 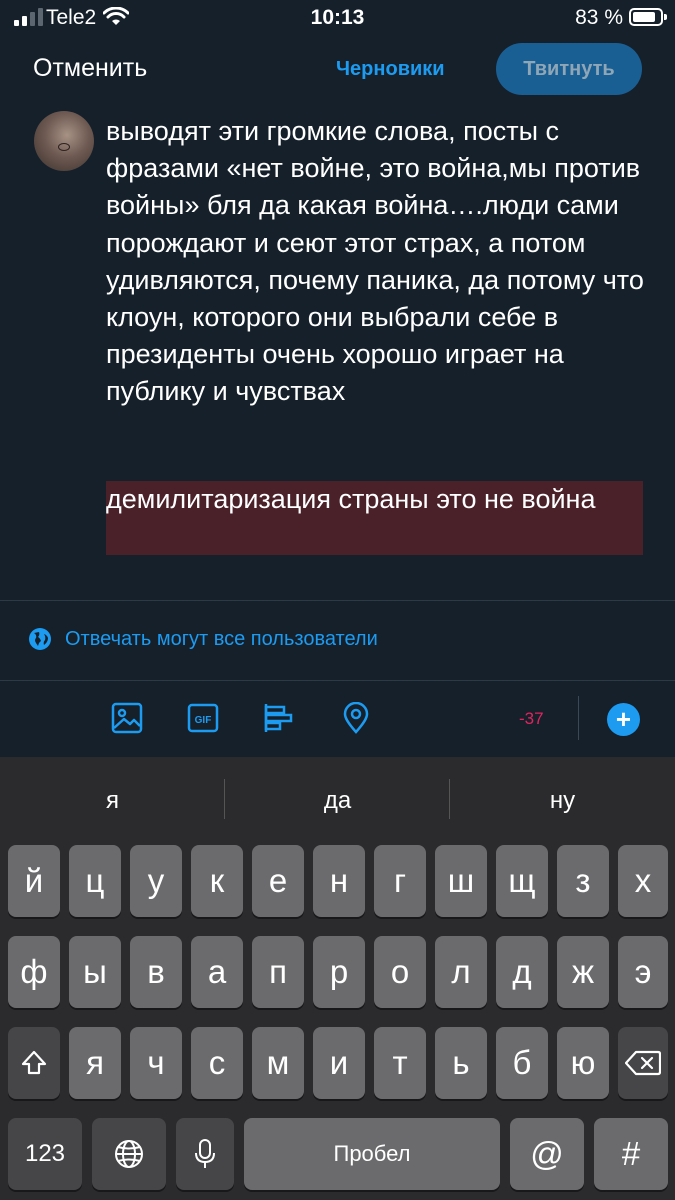 What do you see at coordinates (390, 69) in the screenshot?
I see `drafts-button: Черновики` at bounding box center [390, 69].